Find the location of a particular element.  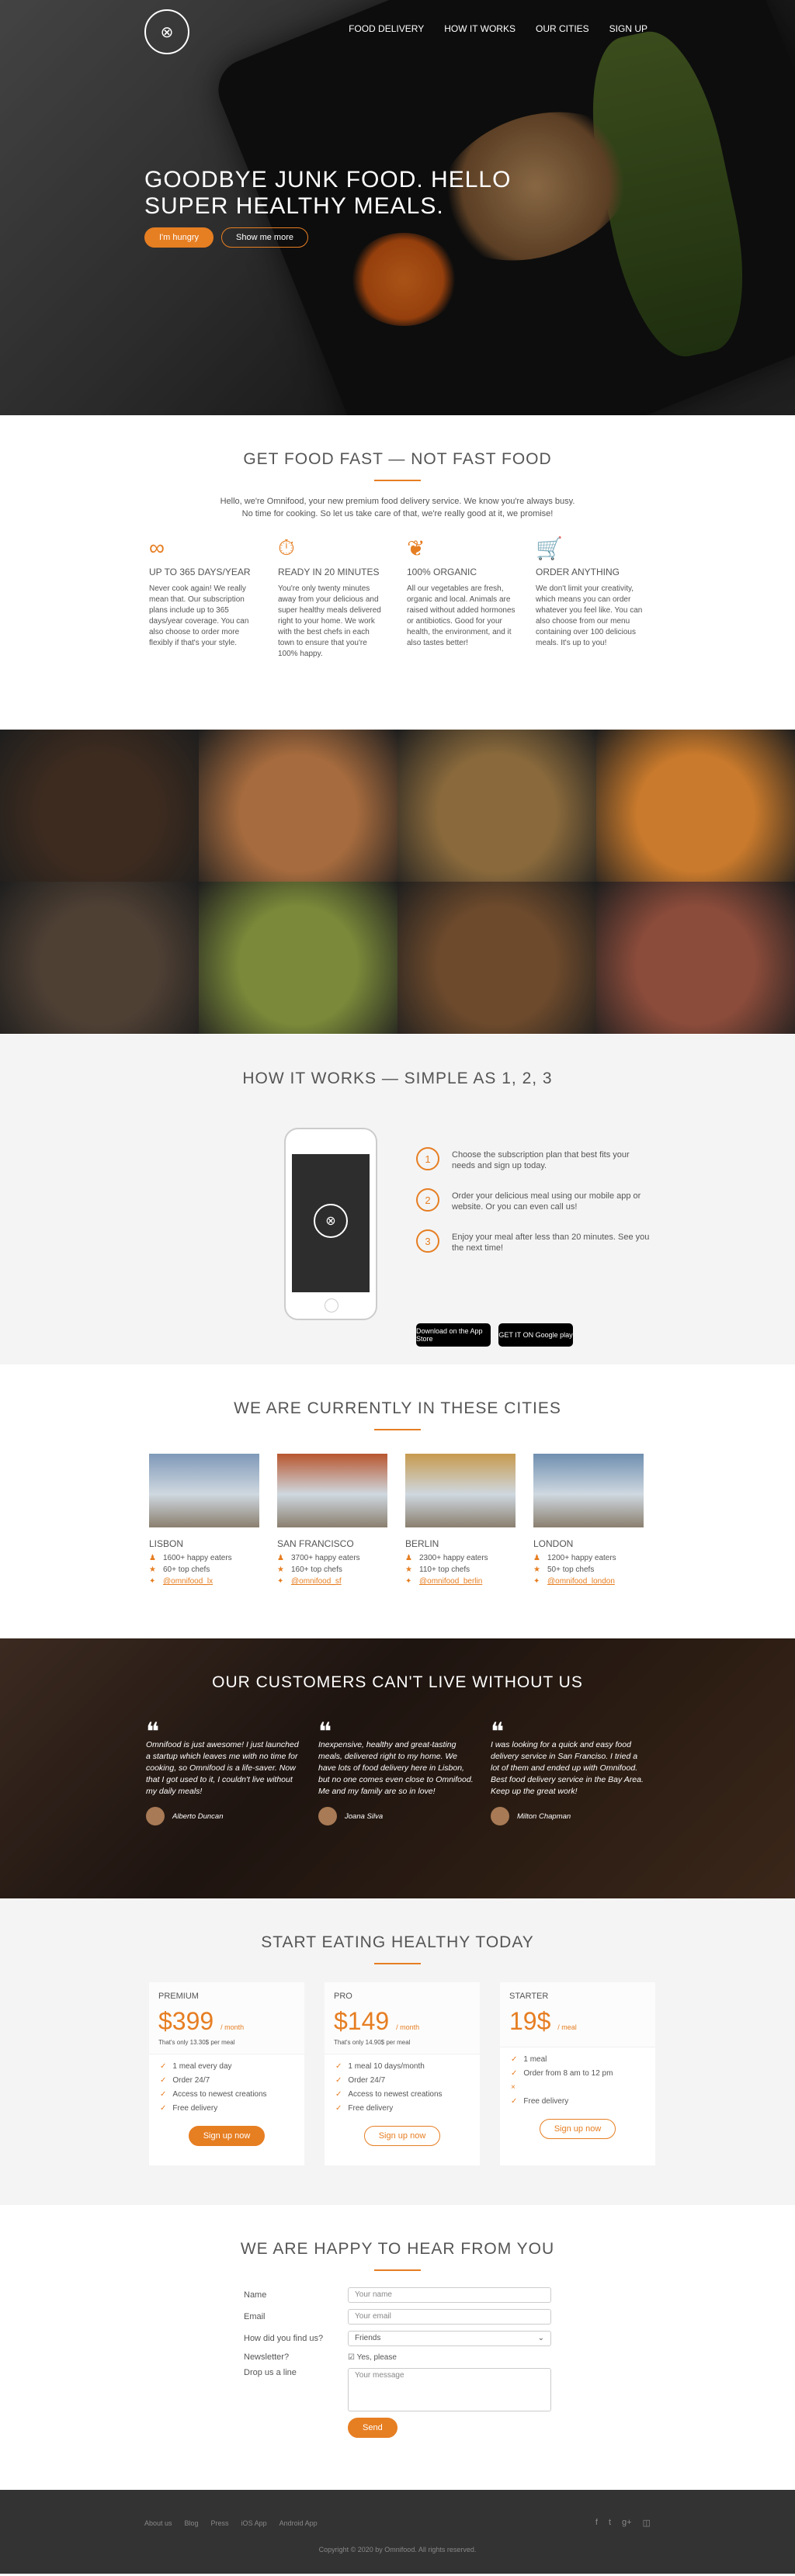

feature-title: Up to 365 days/year is located at coordinates (200, 572).